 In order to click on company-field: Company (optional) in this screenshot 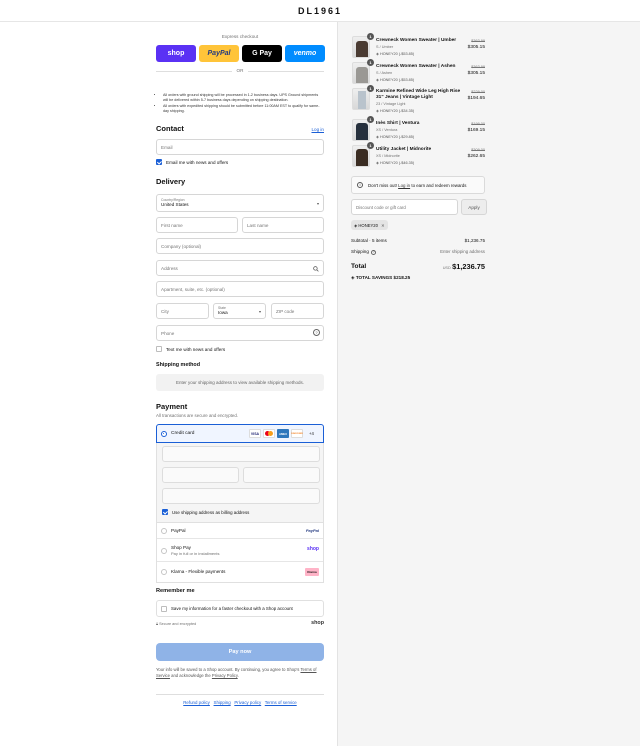, I will do `click(240, 246)`.